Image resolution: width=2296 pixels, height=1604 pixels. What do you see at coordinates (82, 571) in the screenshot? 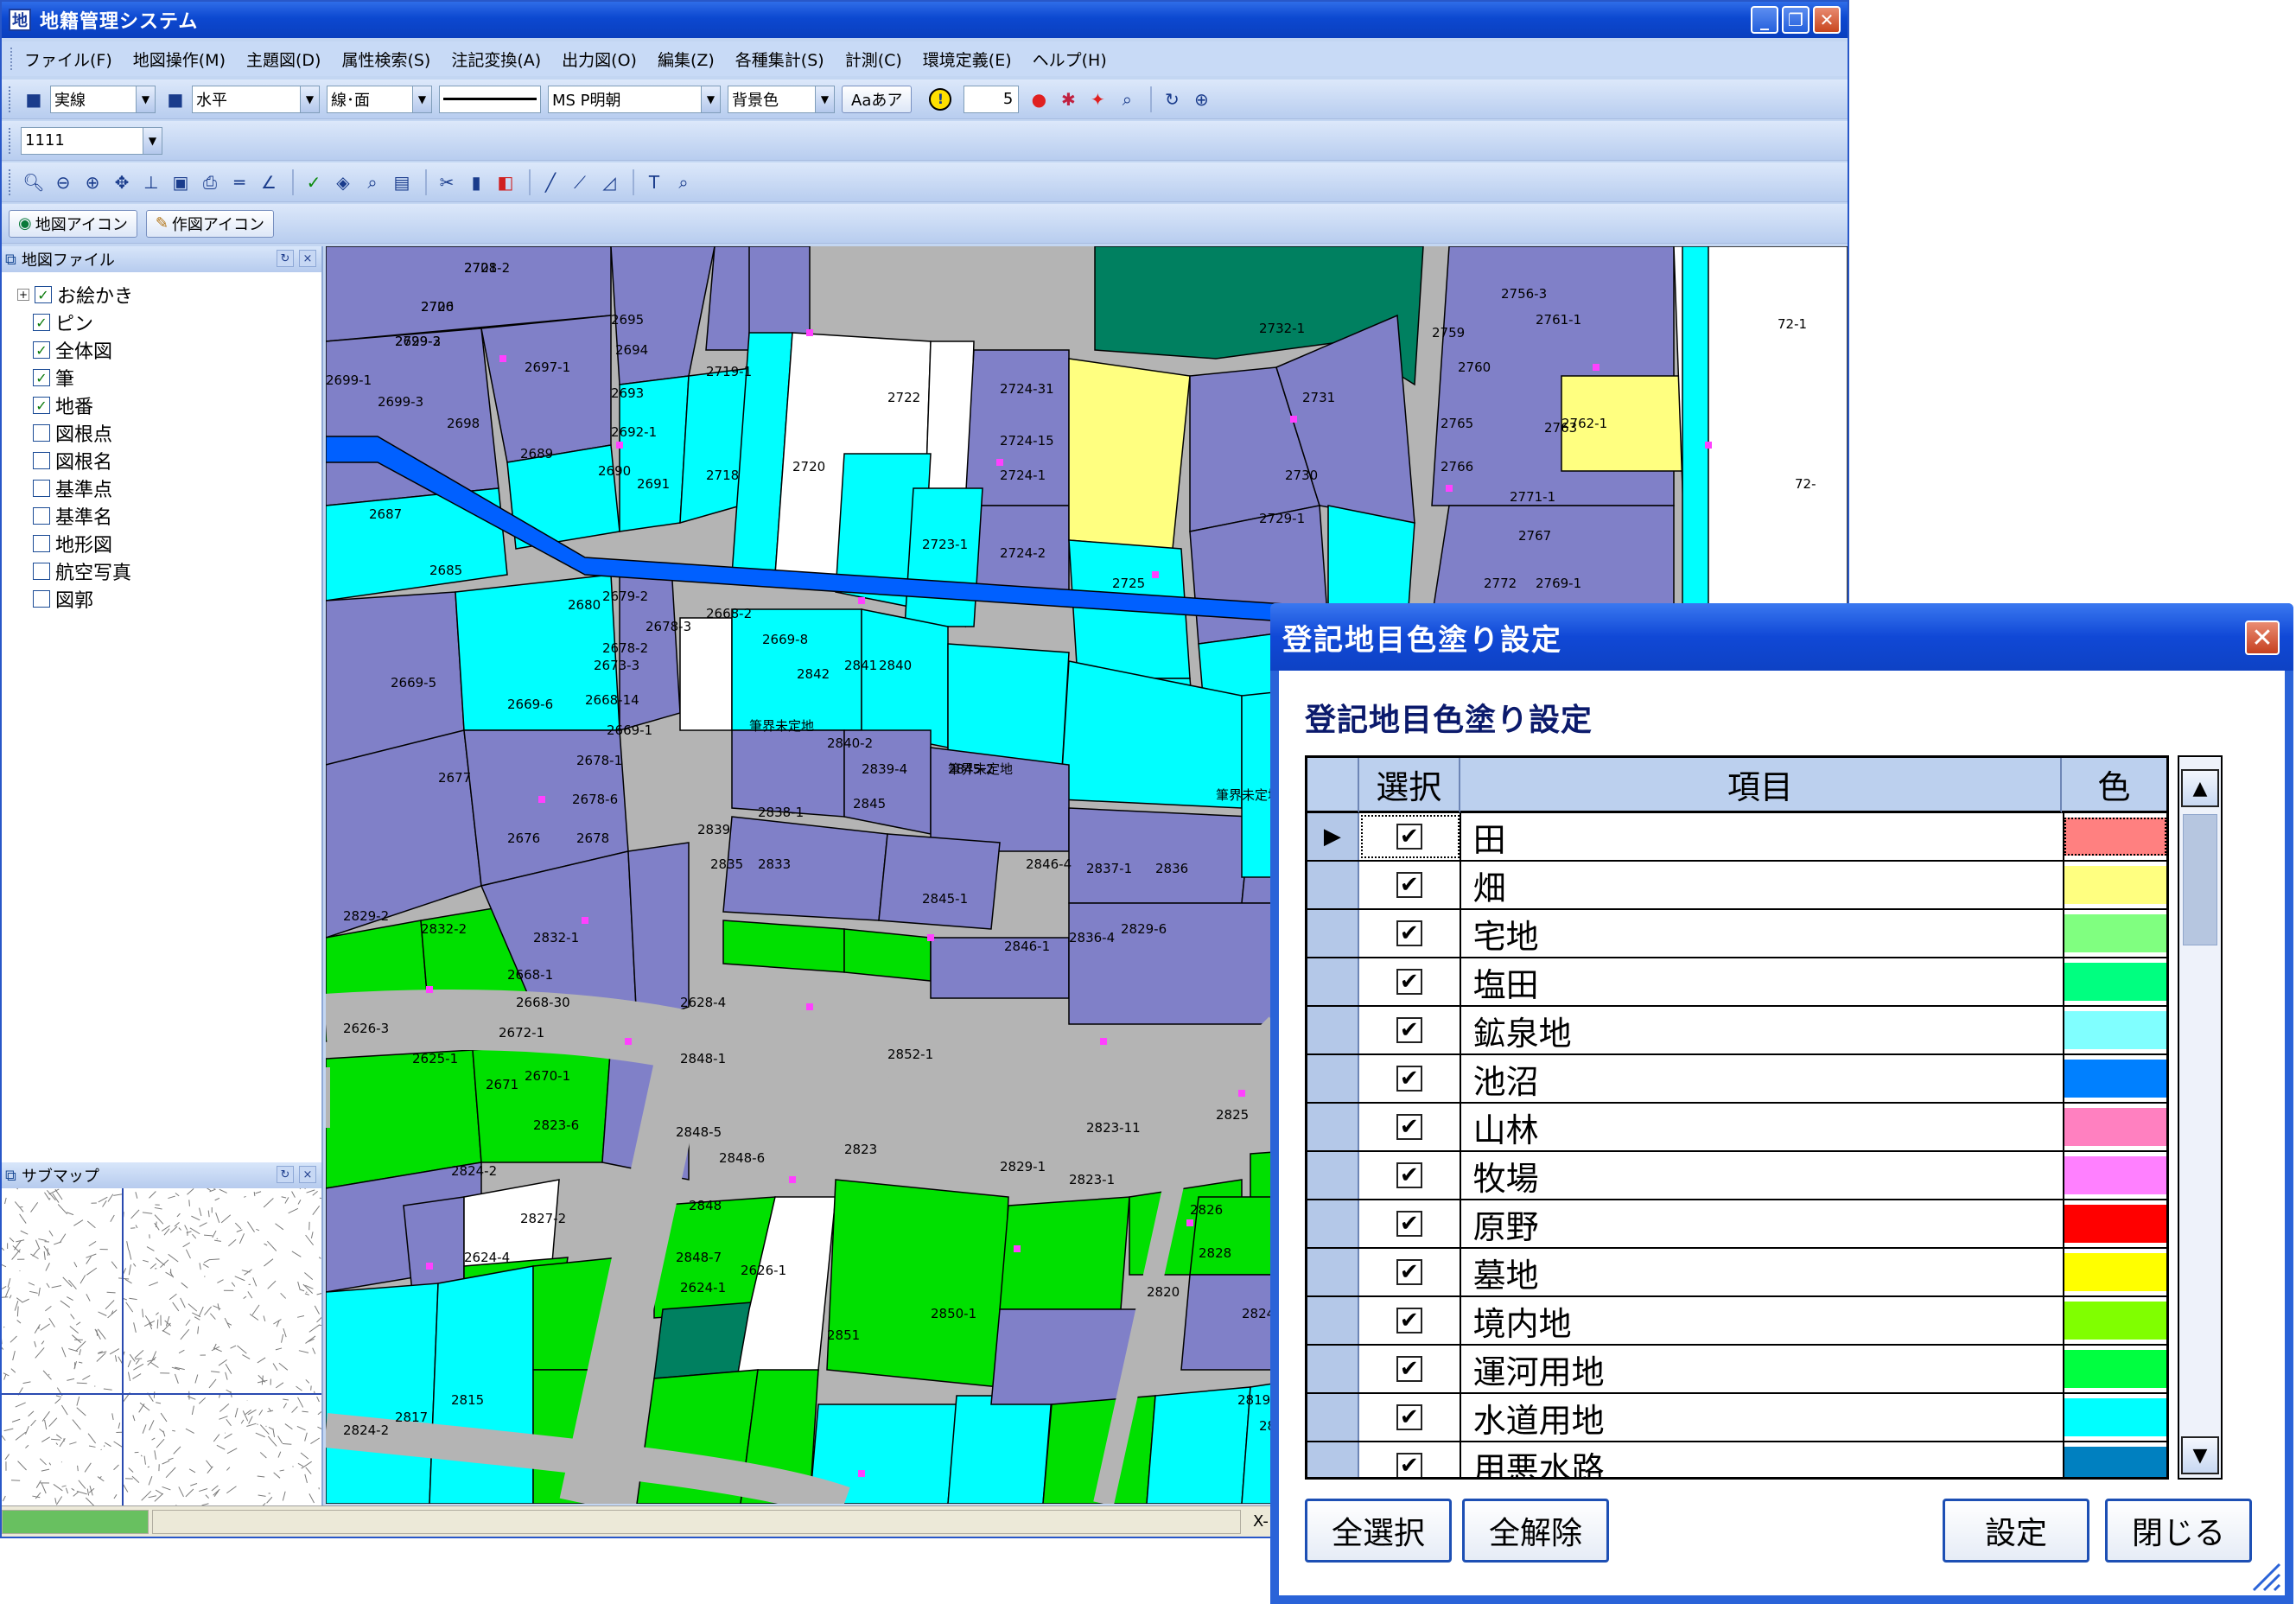
I see `layer-item: 航空写真` at bounding box center [82, 571].